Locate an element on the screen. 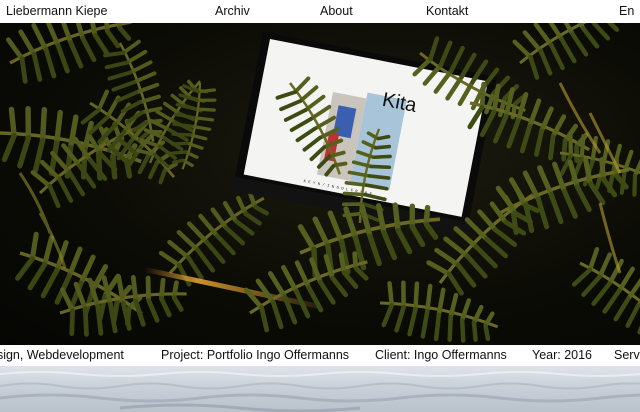  water-ripples is located at coordinates (320, 391).